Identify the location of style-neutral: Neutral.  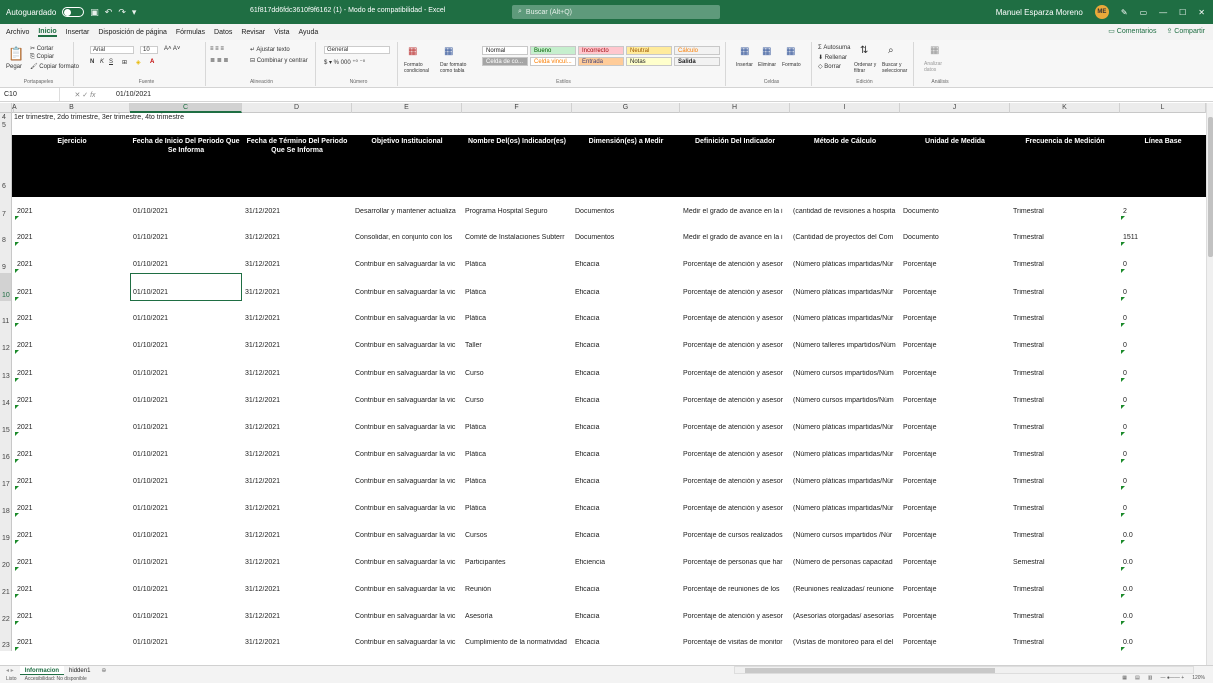
(649, 50).